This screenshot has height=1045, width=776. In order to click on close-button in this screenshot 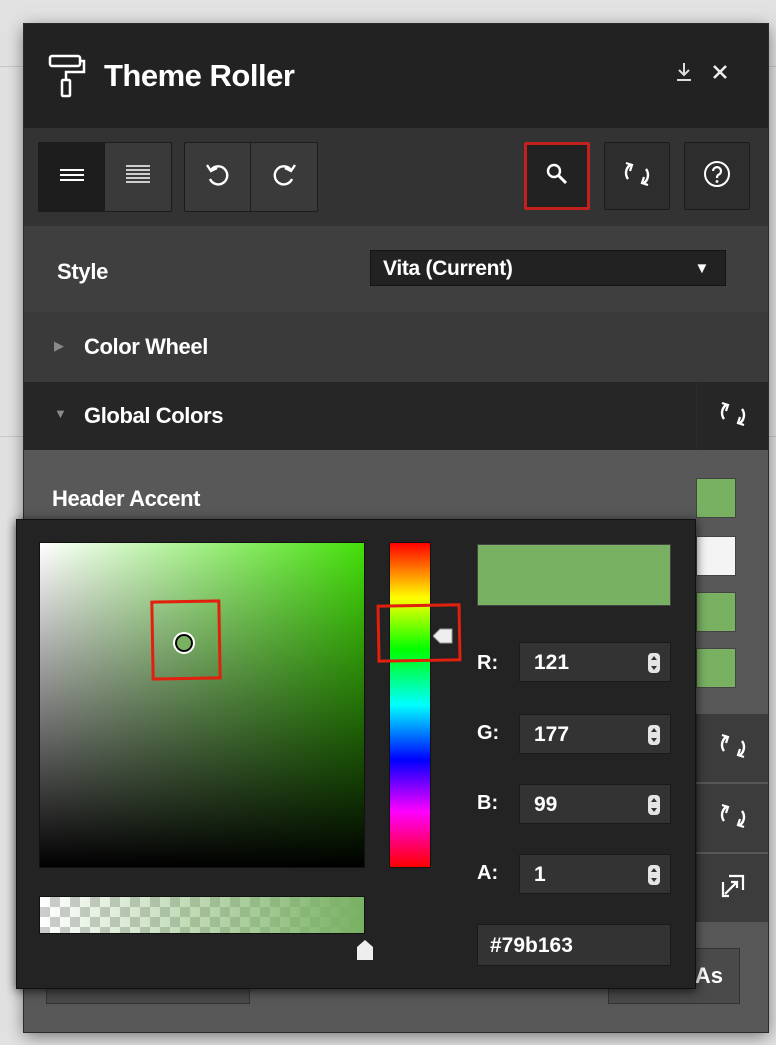, I will do `click(720, 74)`.